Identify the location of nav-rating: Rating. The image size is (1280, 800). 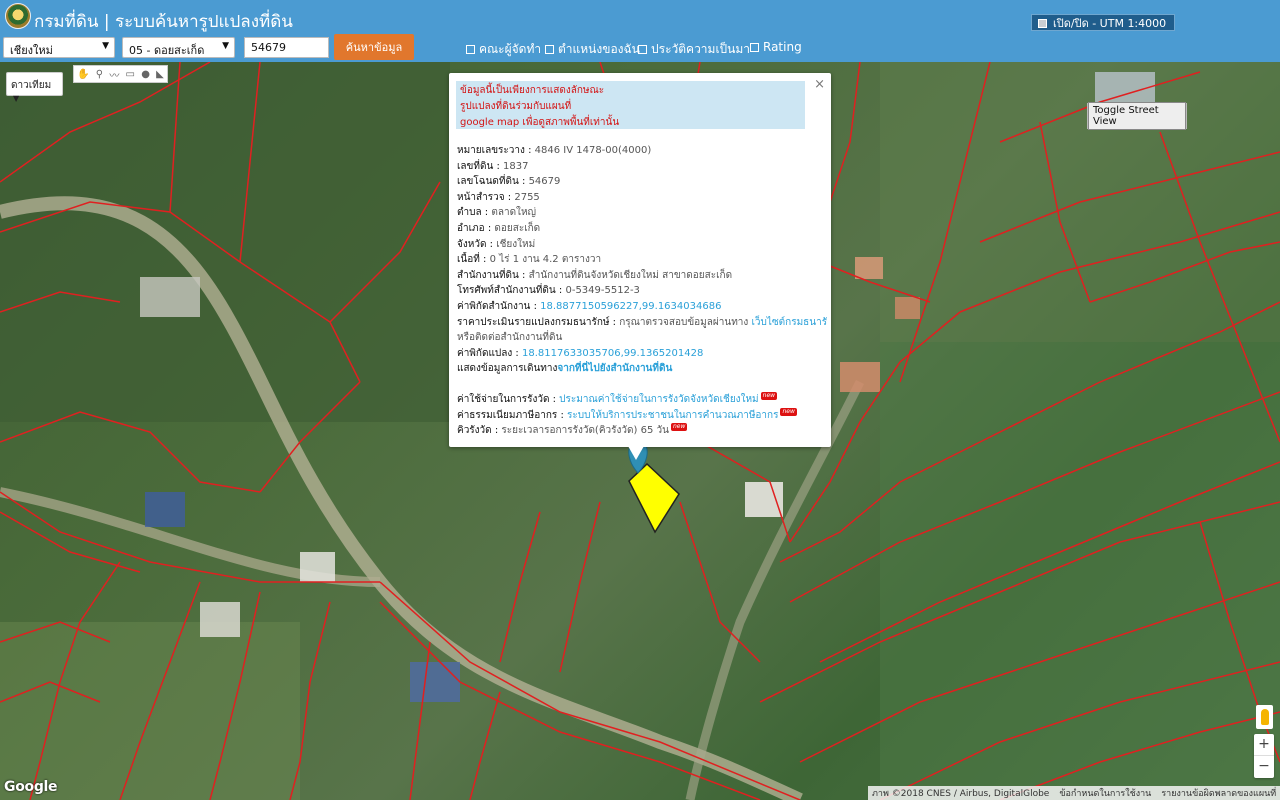
(776, 47).